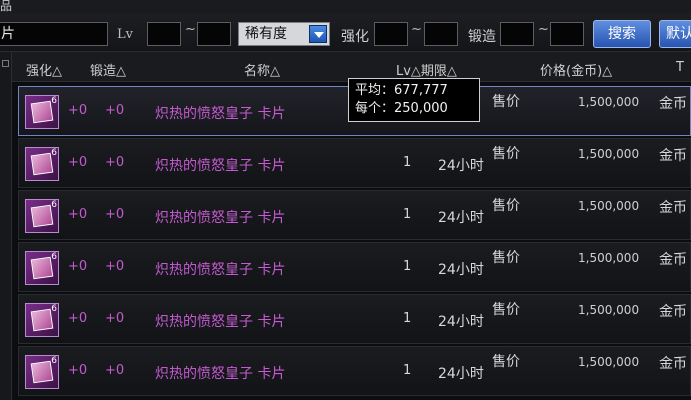  What do you see at coordinates (680, 67) in the screenshot?
I see `hammer-icon: T` at bounding box center [680, 67].